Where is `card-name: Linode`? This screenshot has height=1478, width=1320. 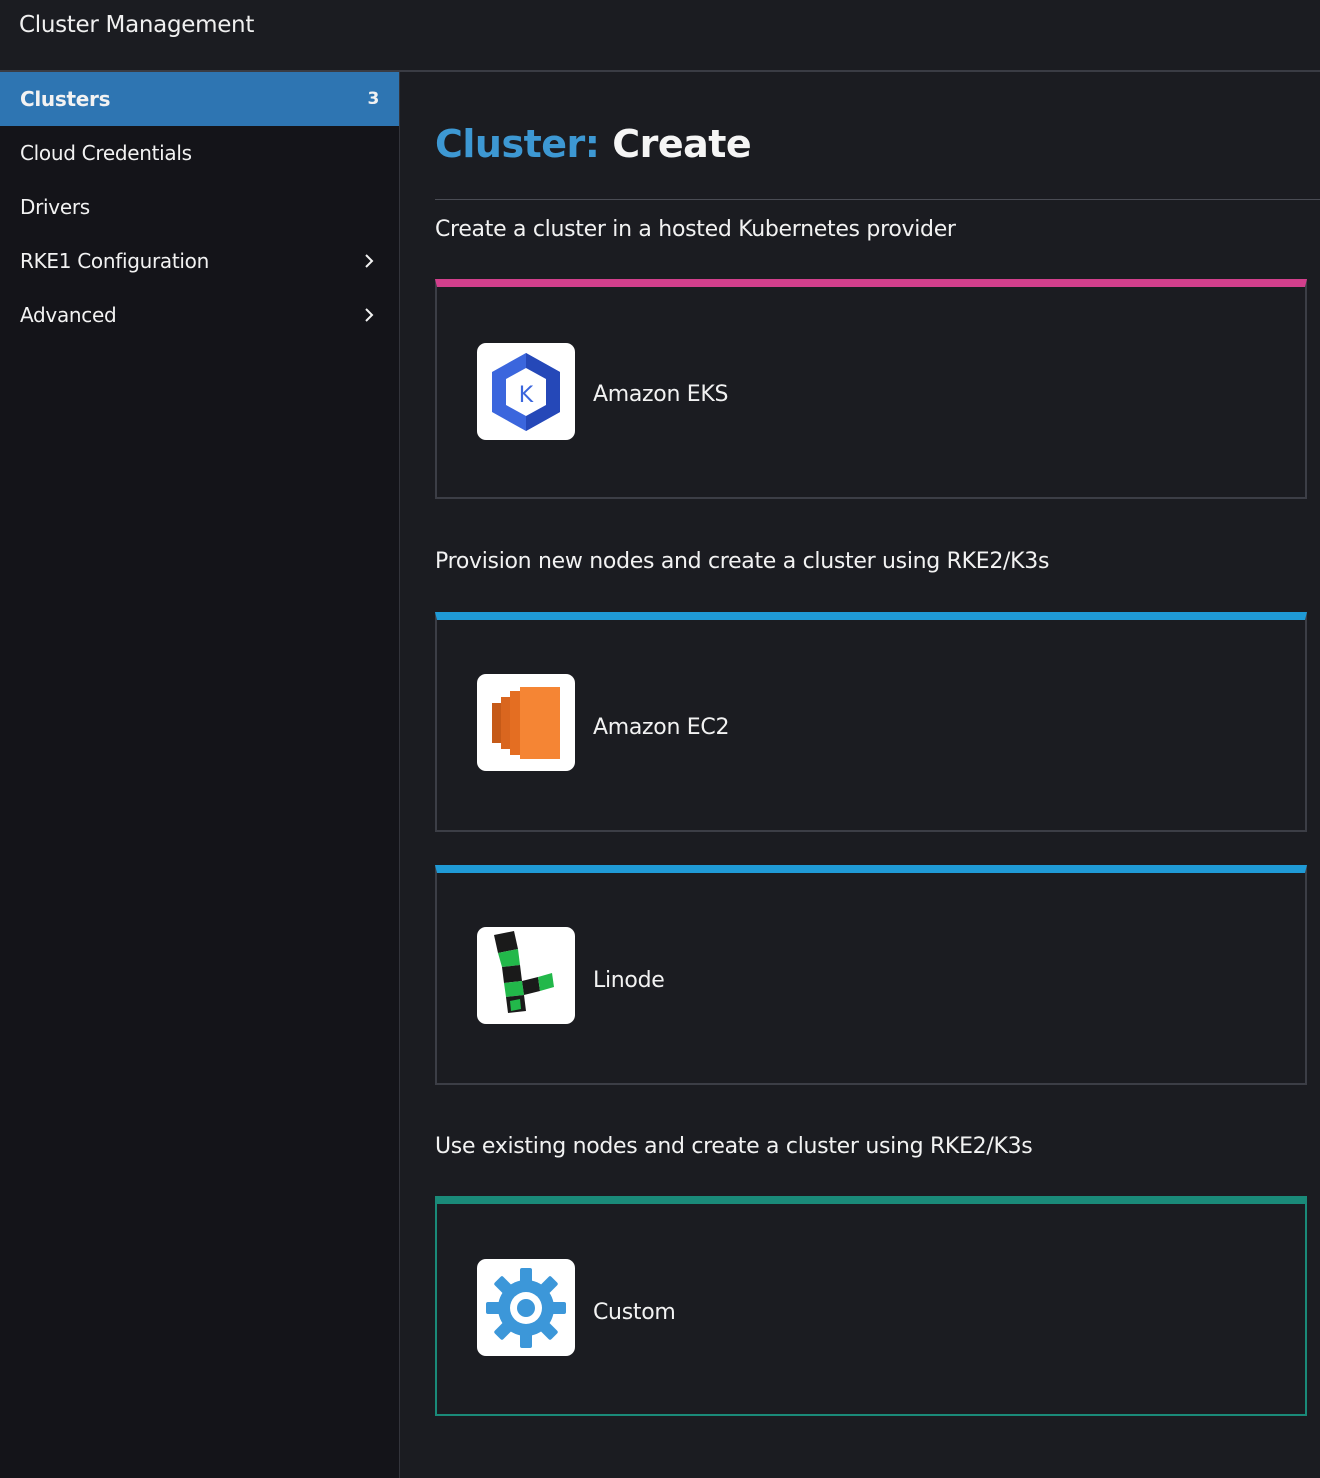 card-name: Linode is located at coordinates (629, 980).